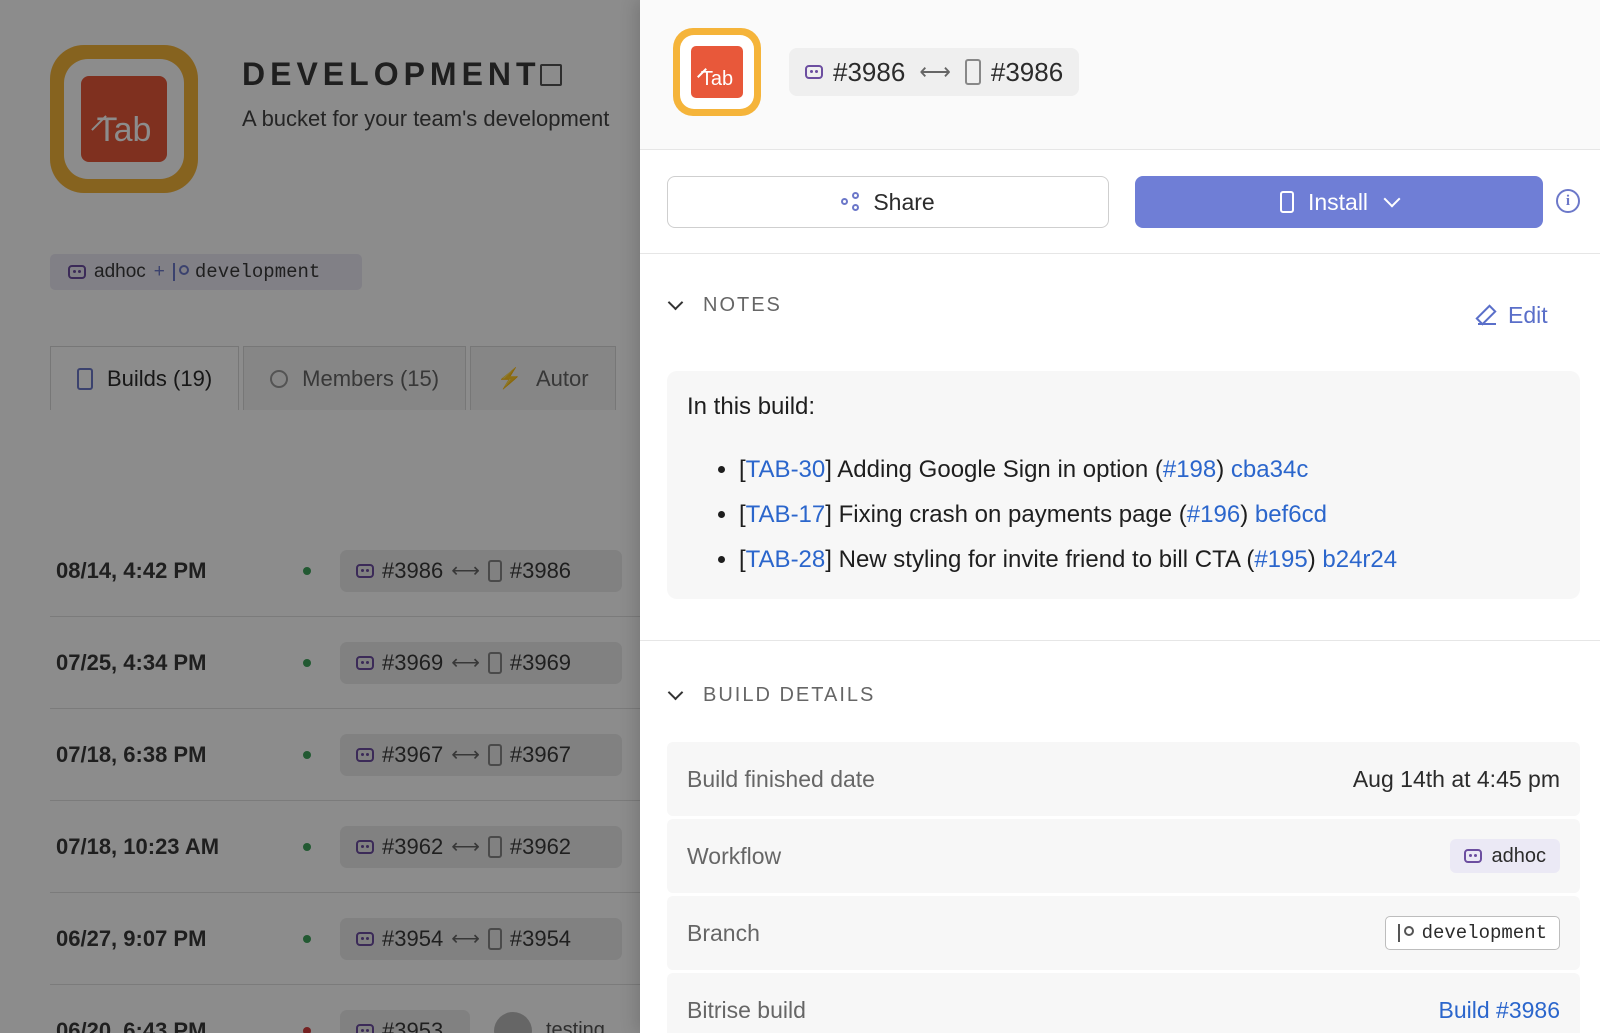  What do you see at coordinates (1405, 933) in the screenshot?
I see `branch-icon` at bounding box center [1405, 933].